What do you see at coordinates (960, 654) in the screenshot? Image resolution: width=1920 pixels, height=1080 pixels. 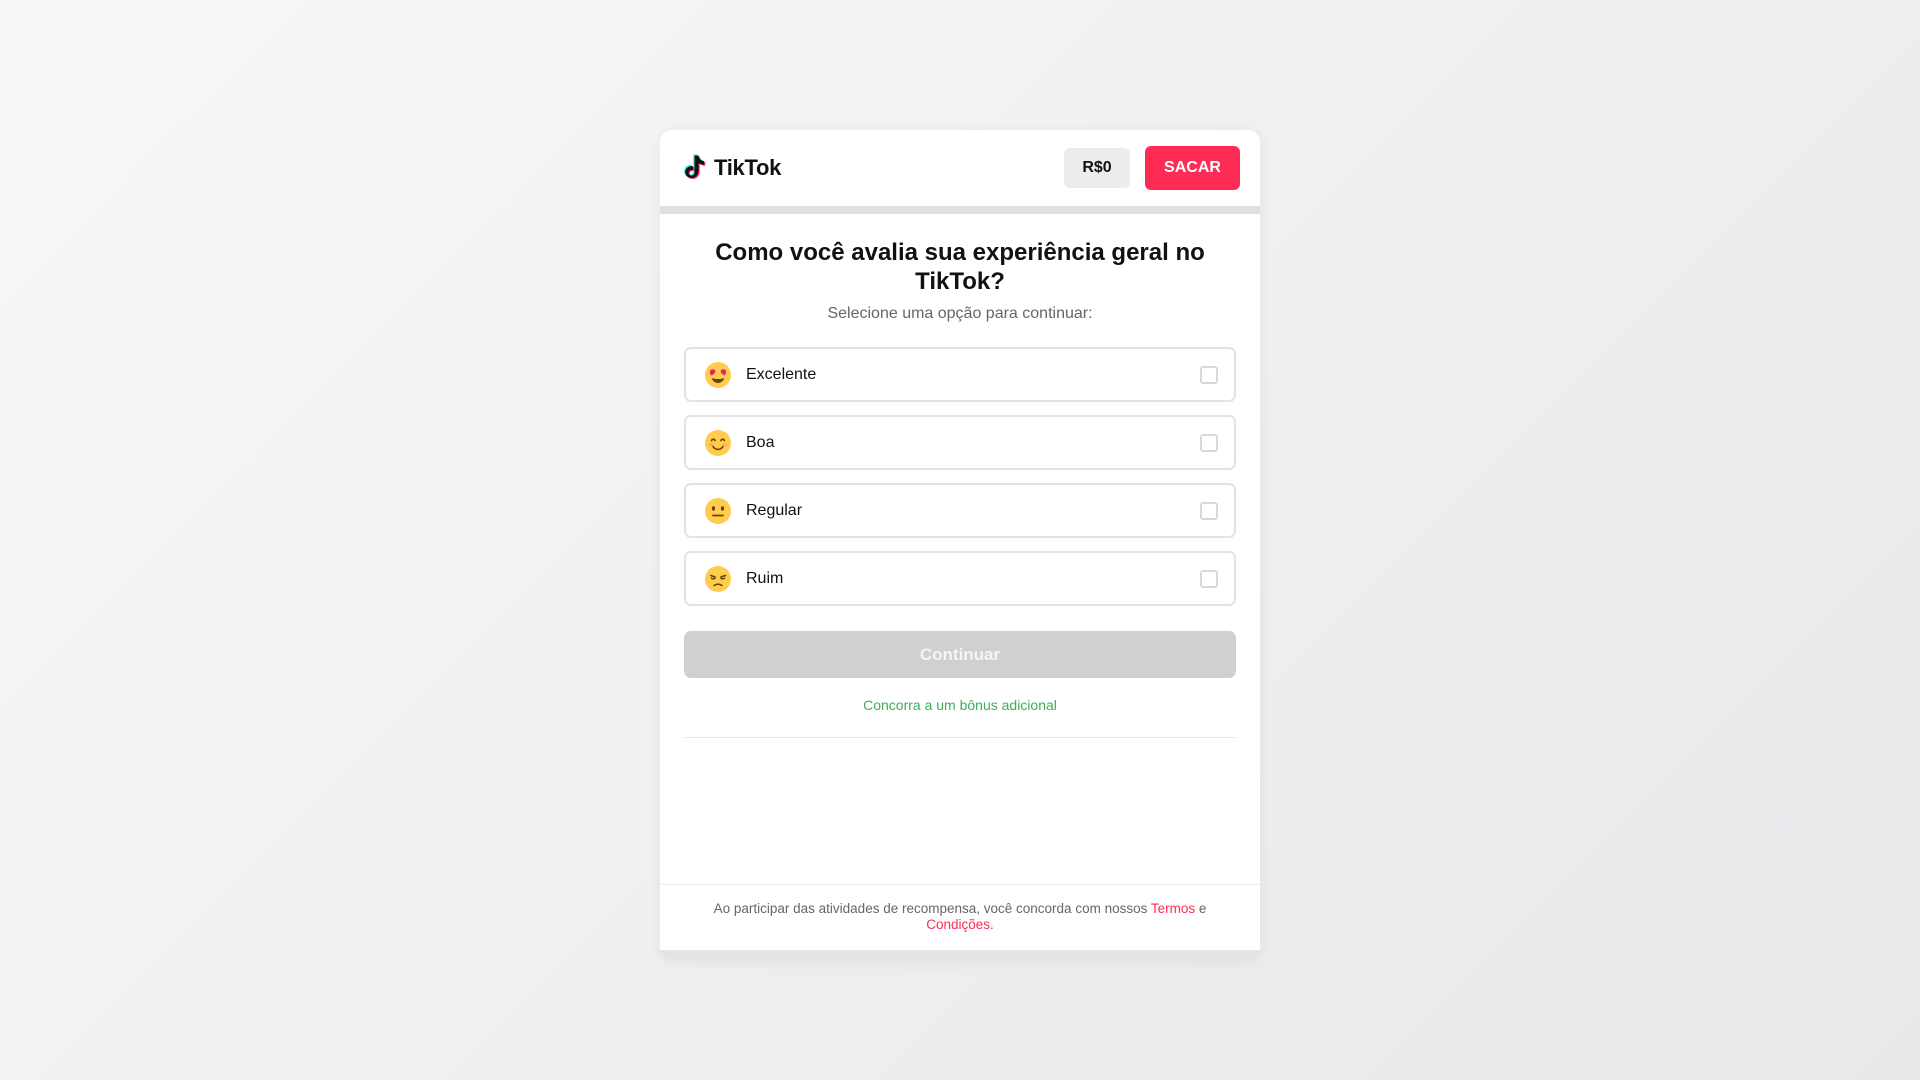 I see `continue-button: Continuar` at bounding box center [960, 654].